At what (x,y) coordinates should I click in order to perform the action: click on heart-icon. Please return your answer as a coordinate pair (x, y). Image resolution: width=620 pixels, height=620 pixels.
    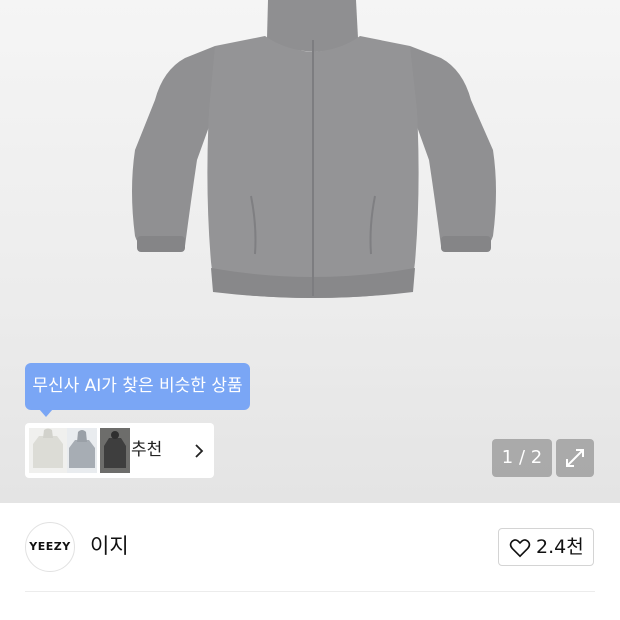
    Looking at the image, I should click on (520, 548).